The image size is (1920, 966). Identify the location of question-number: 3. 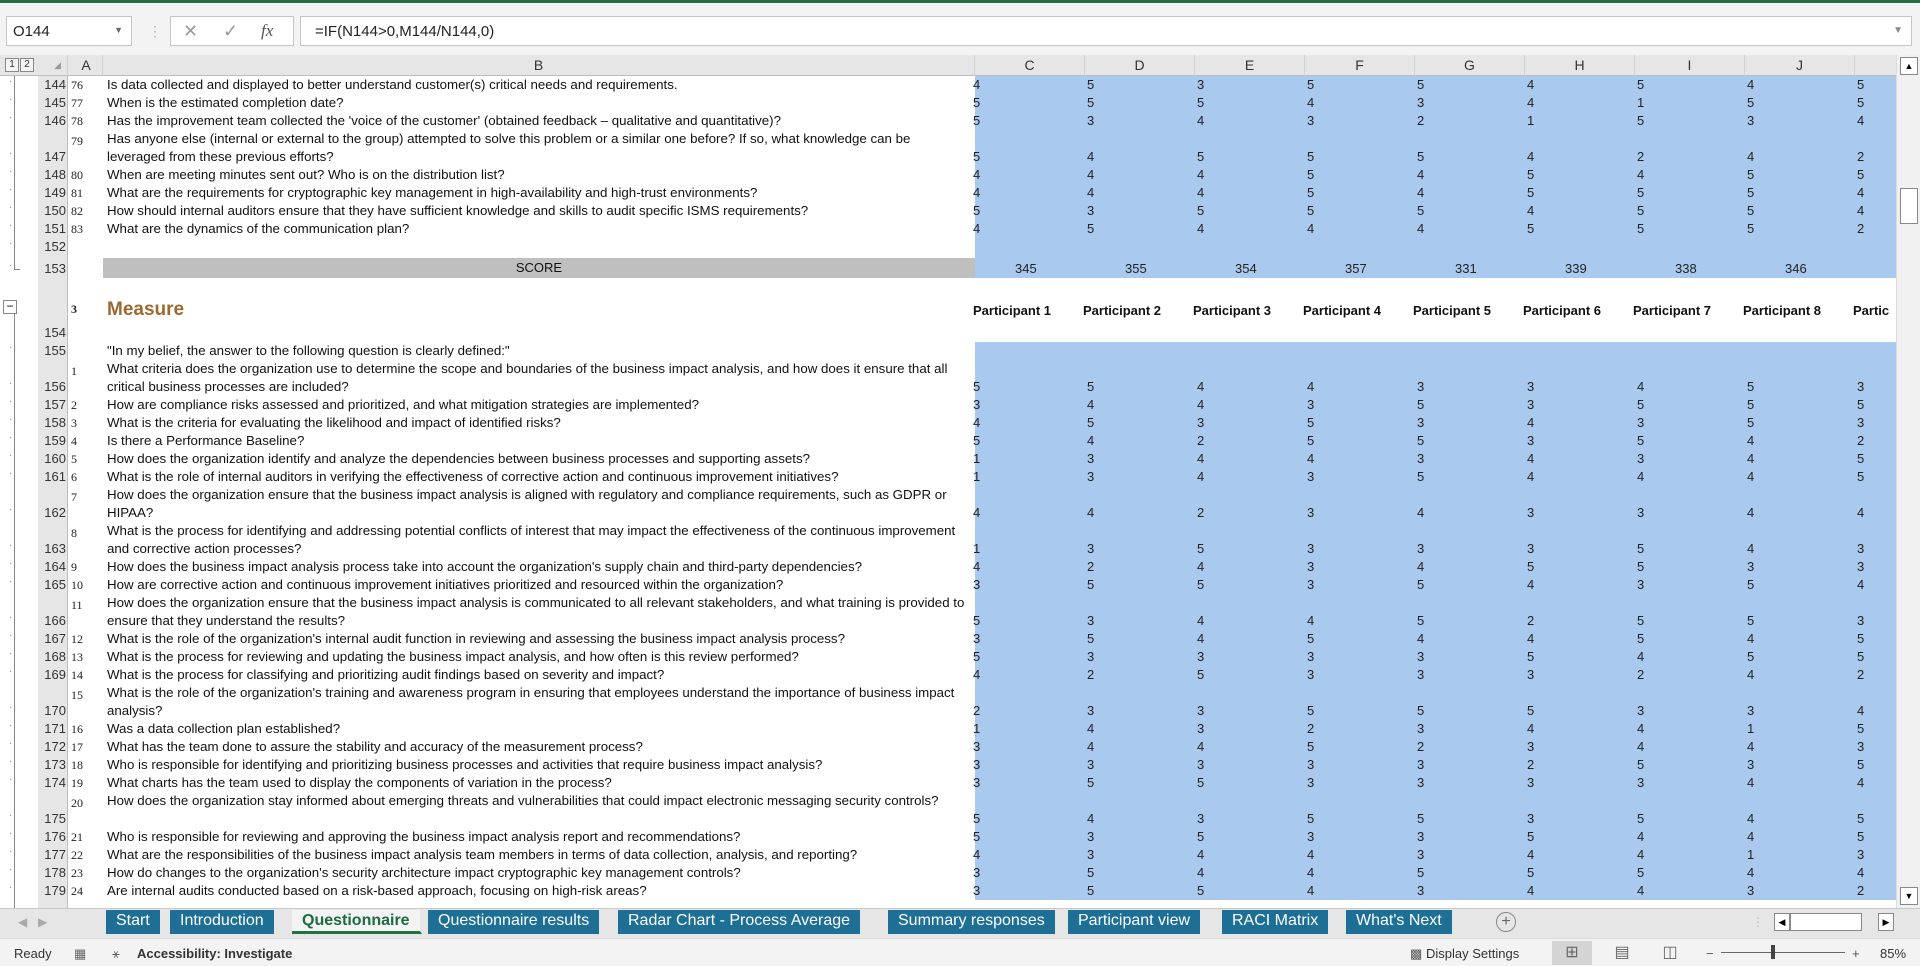
(74, 423).